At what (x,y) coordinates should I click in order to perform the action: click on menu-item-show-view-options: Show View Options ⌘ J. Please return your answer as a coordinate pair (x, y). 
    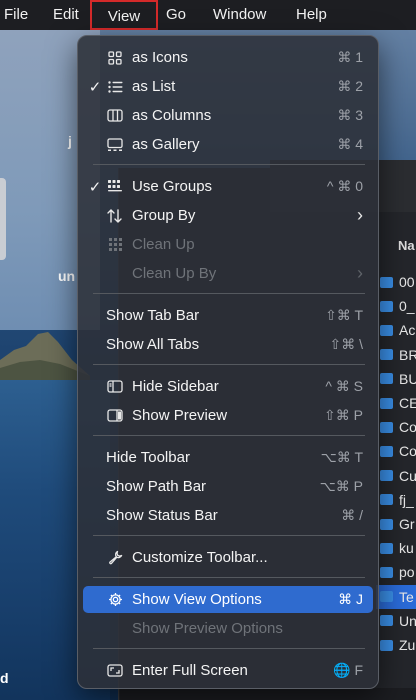
    Looking at the image, I should click on (228, 599).